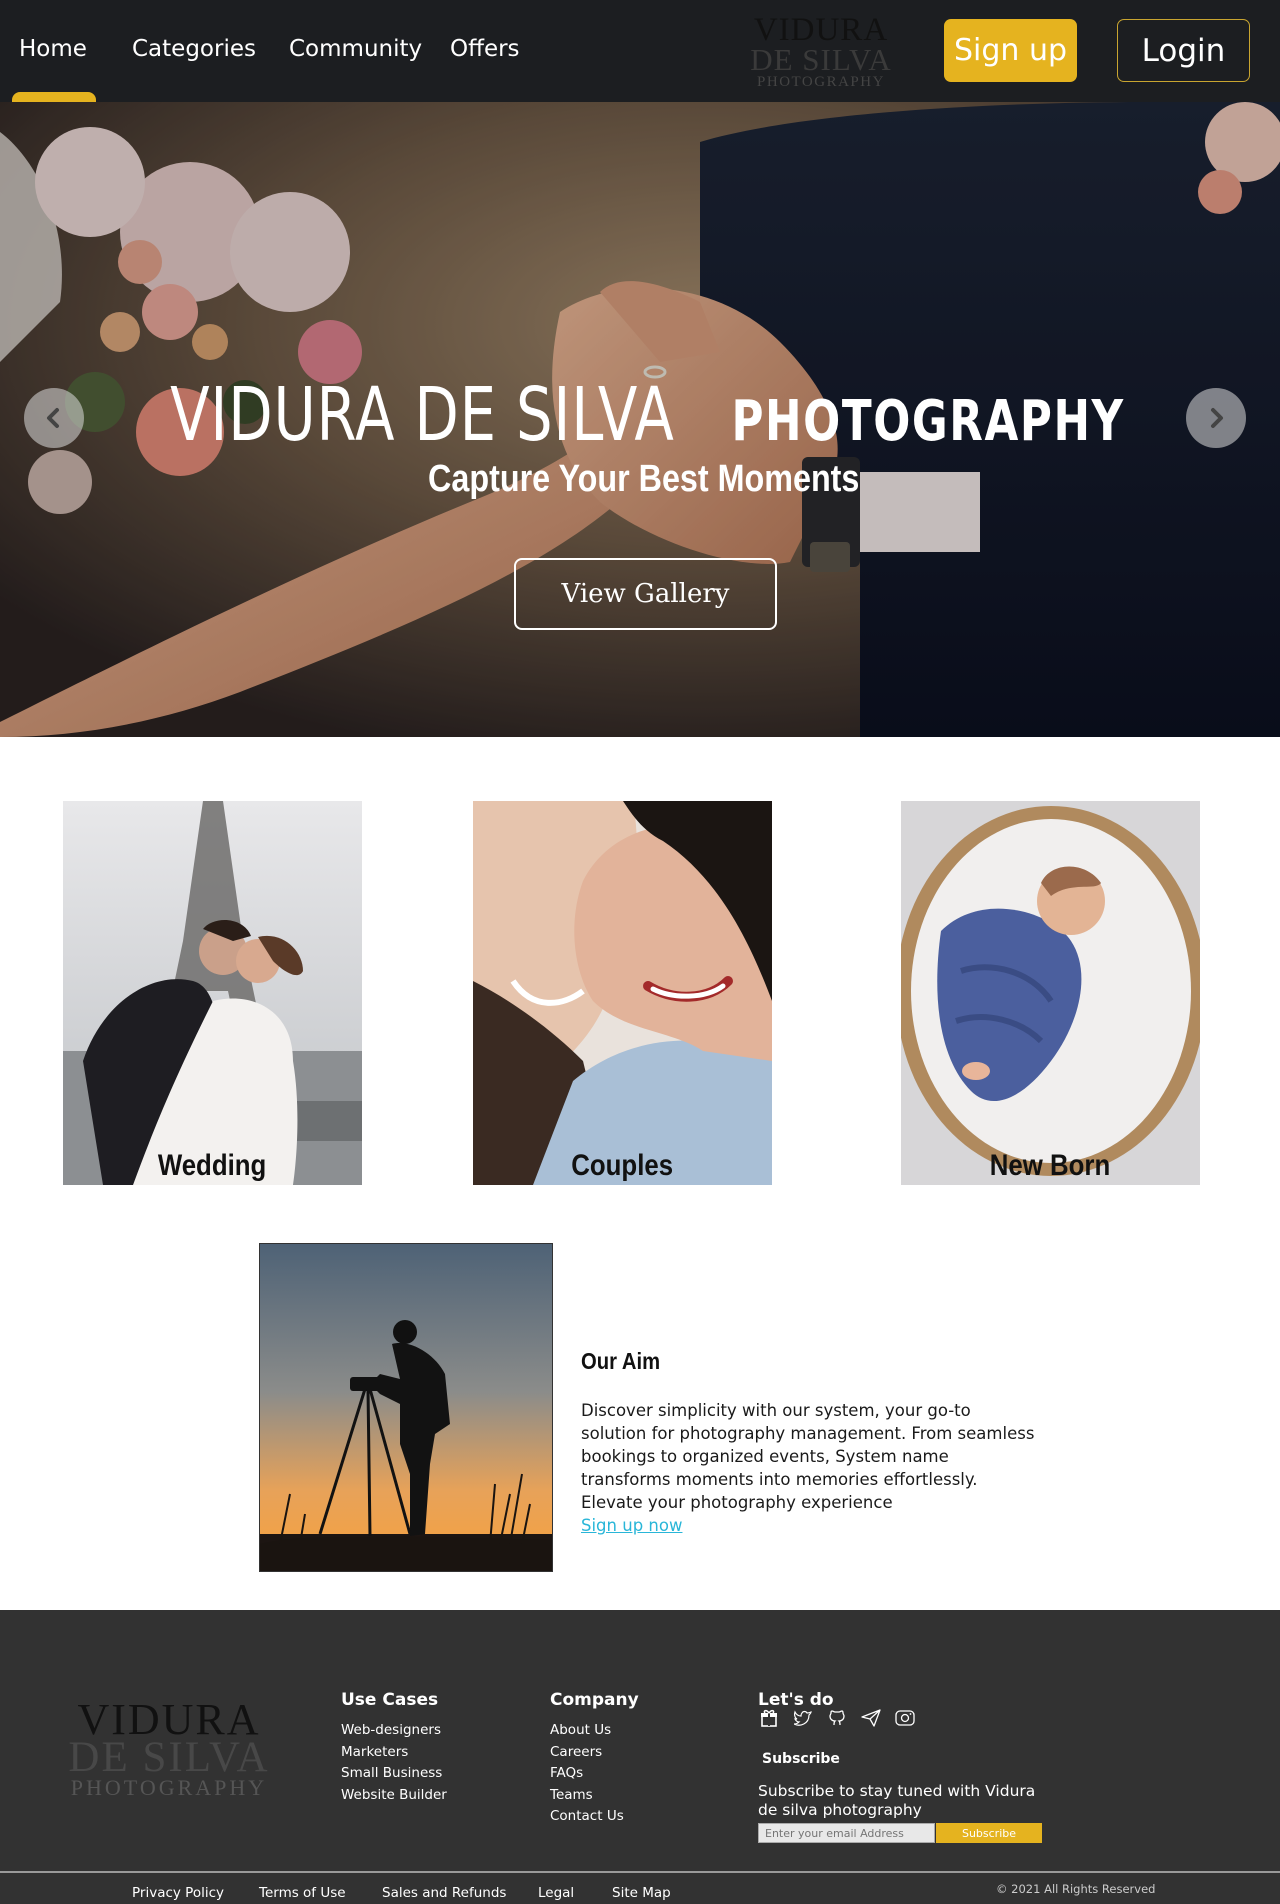 The height and width of the screenshot is (1904, 1280). Describe the element at coordinates (803, 1718) in the screenshot. I see `twitter-icon` at that location.